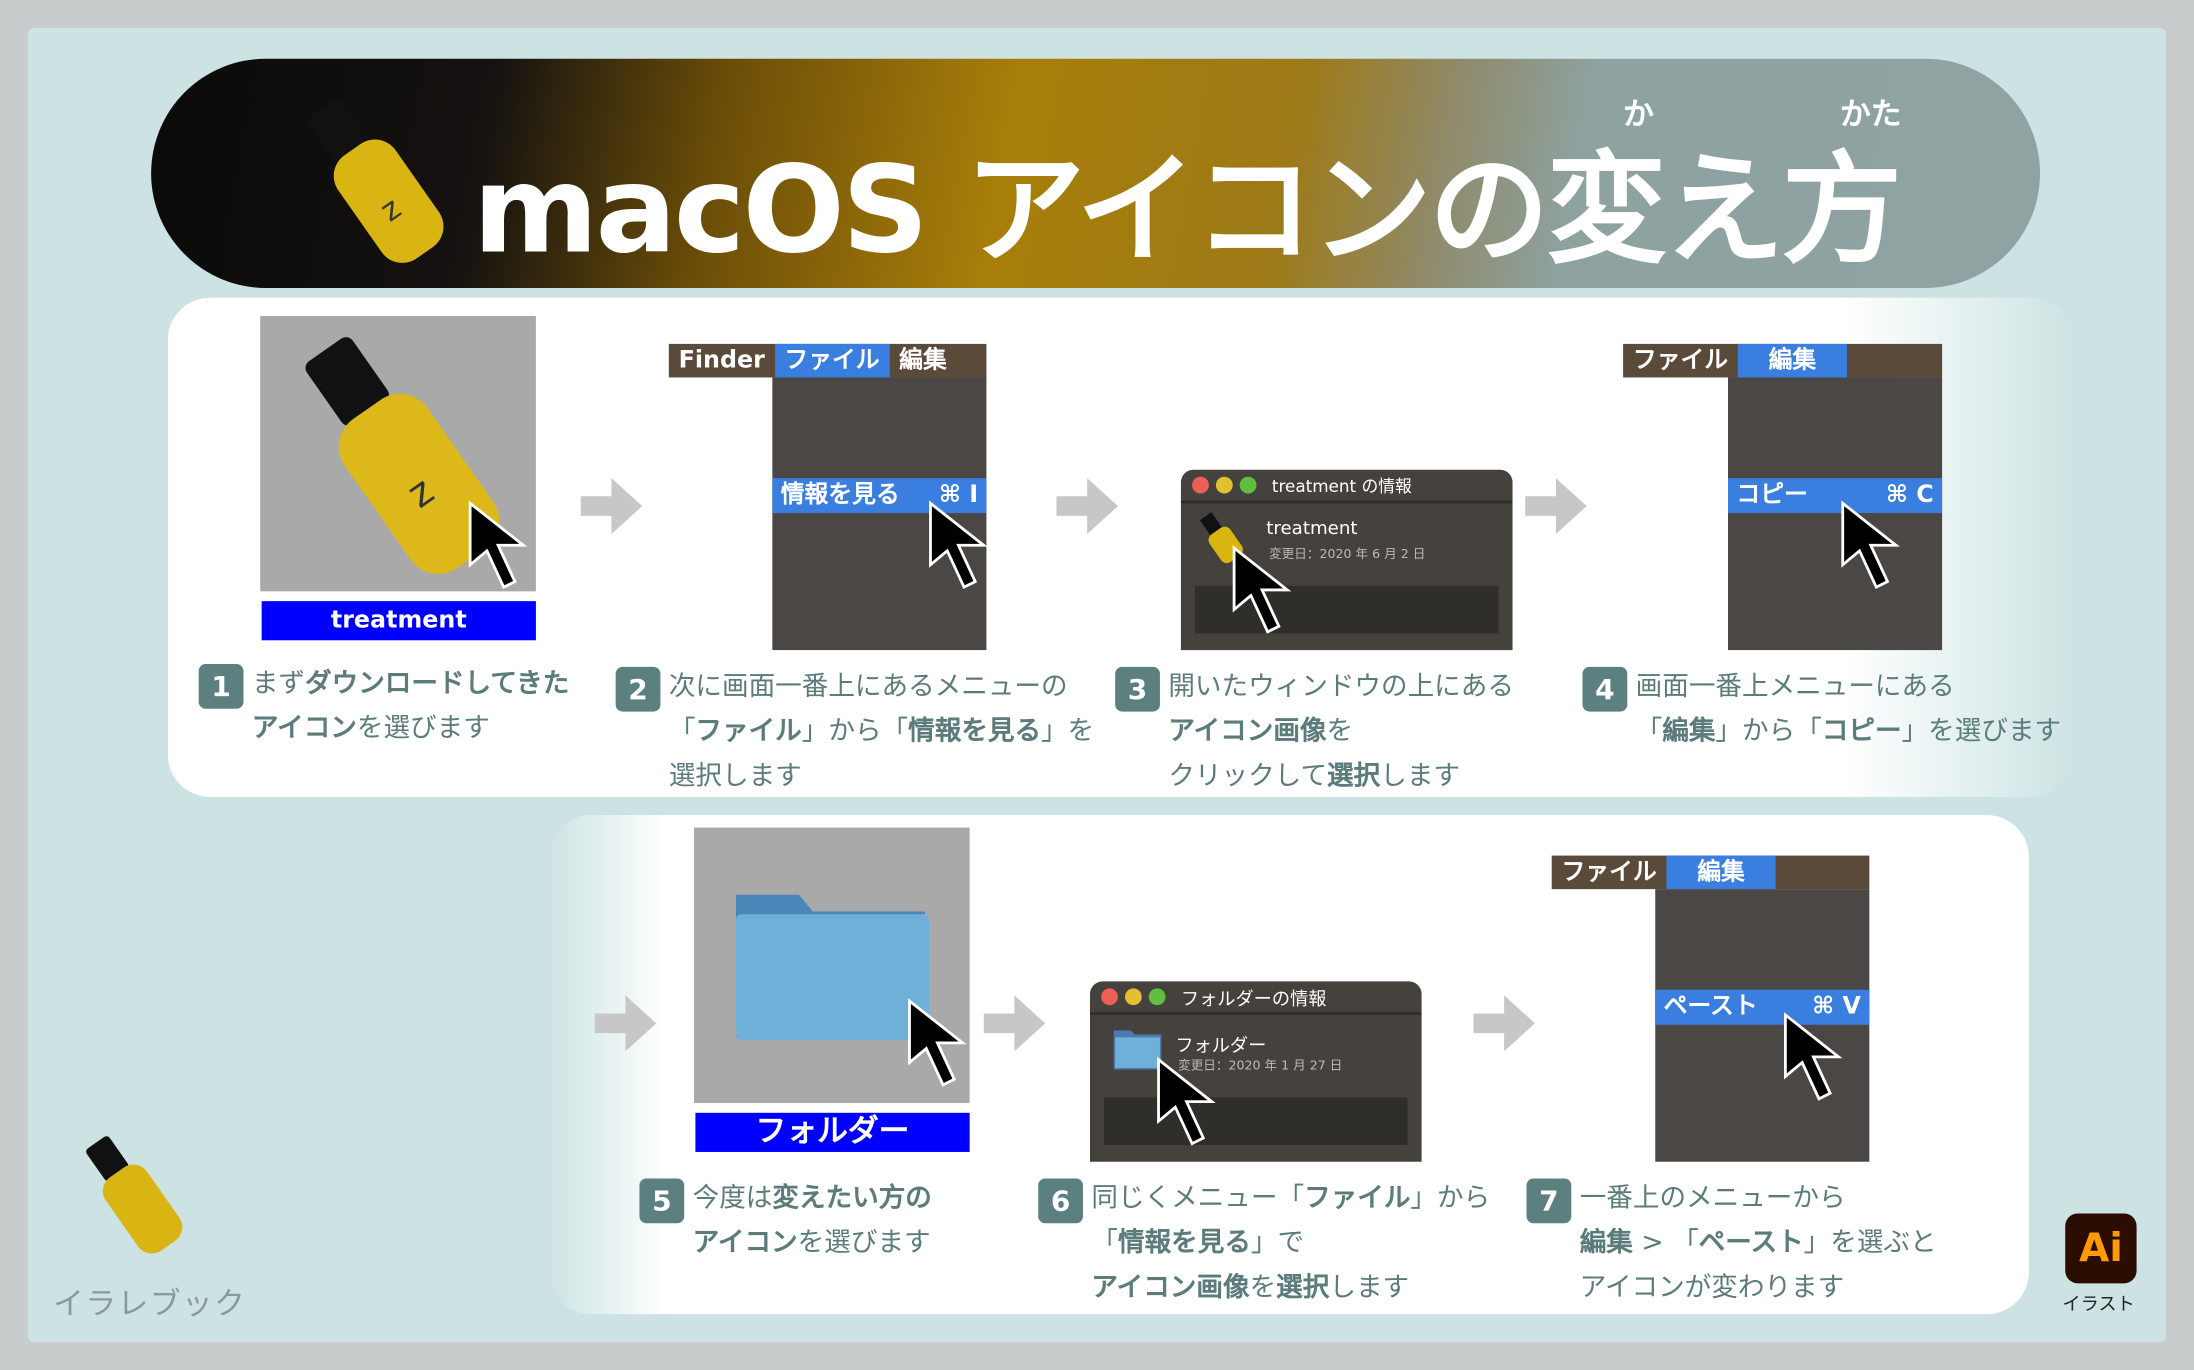  Describe the element at coordinates (1068, 731) in the screenshot. I see `caption-text: 」を` at that location.